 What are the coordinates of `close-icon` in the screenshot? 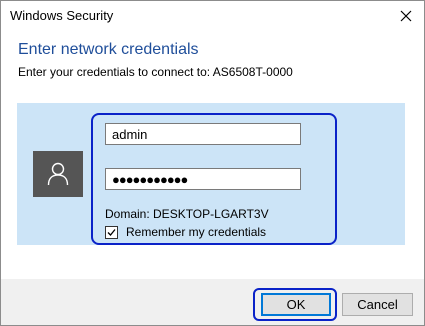 It's located at (406, 16).